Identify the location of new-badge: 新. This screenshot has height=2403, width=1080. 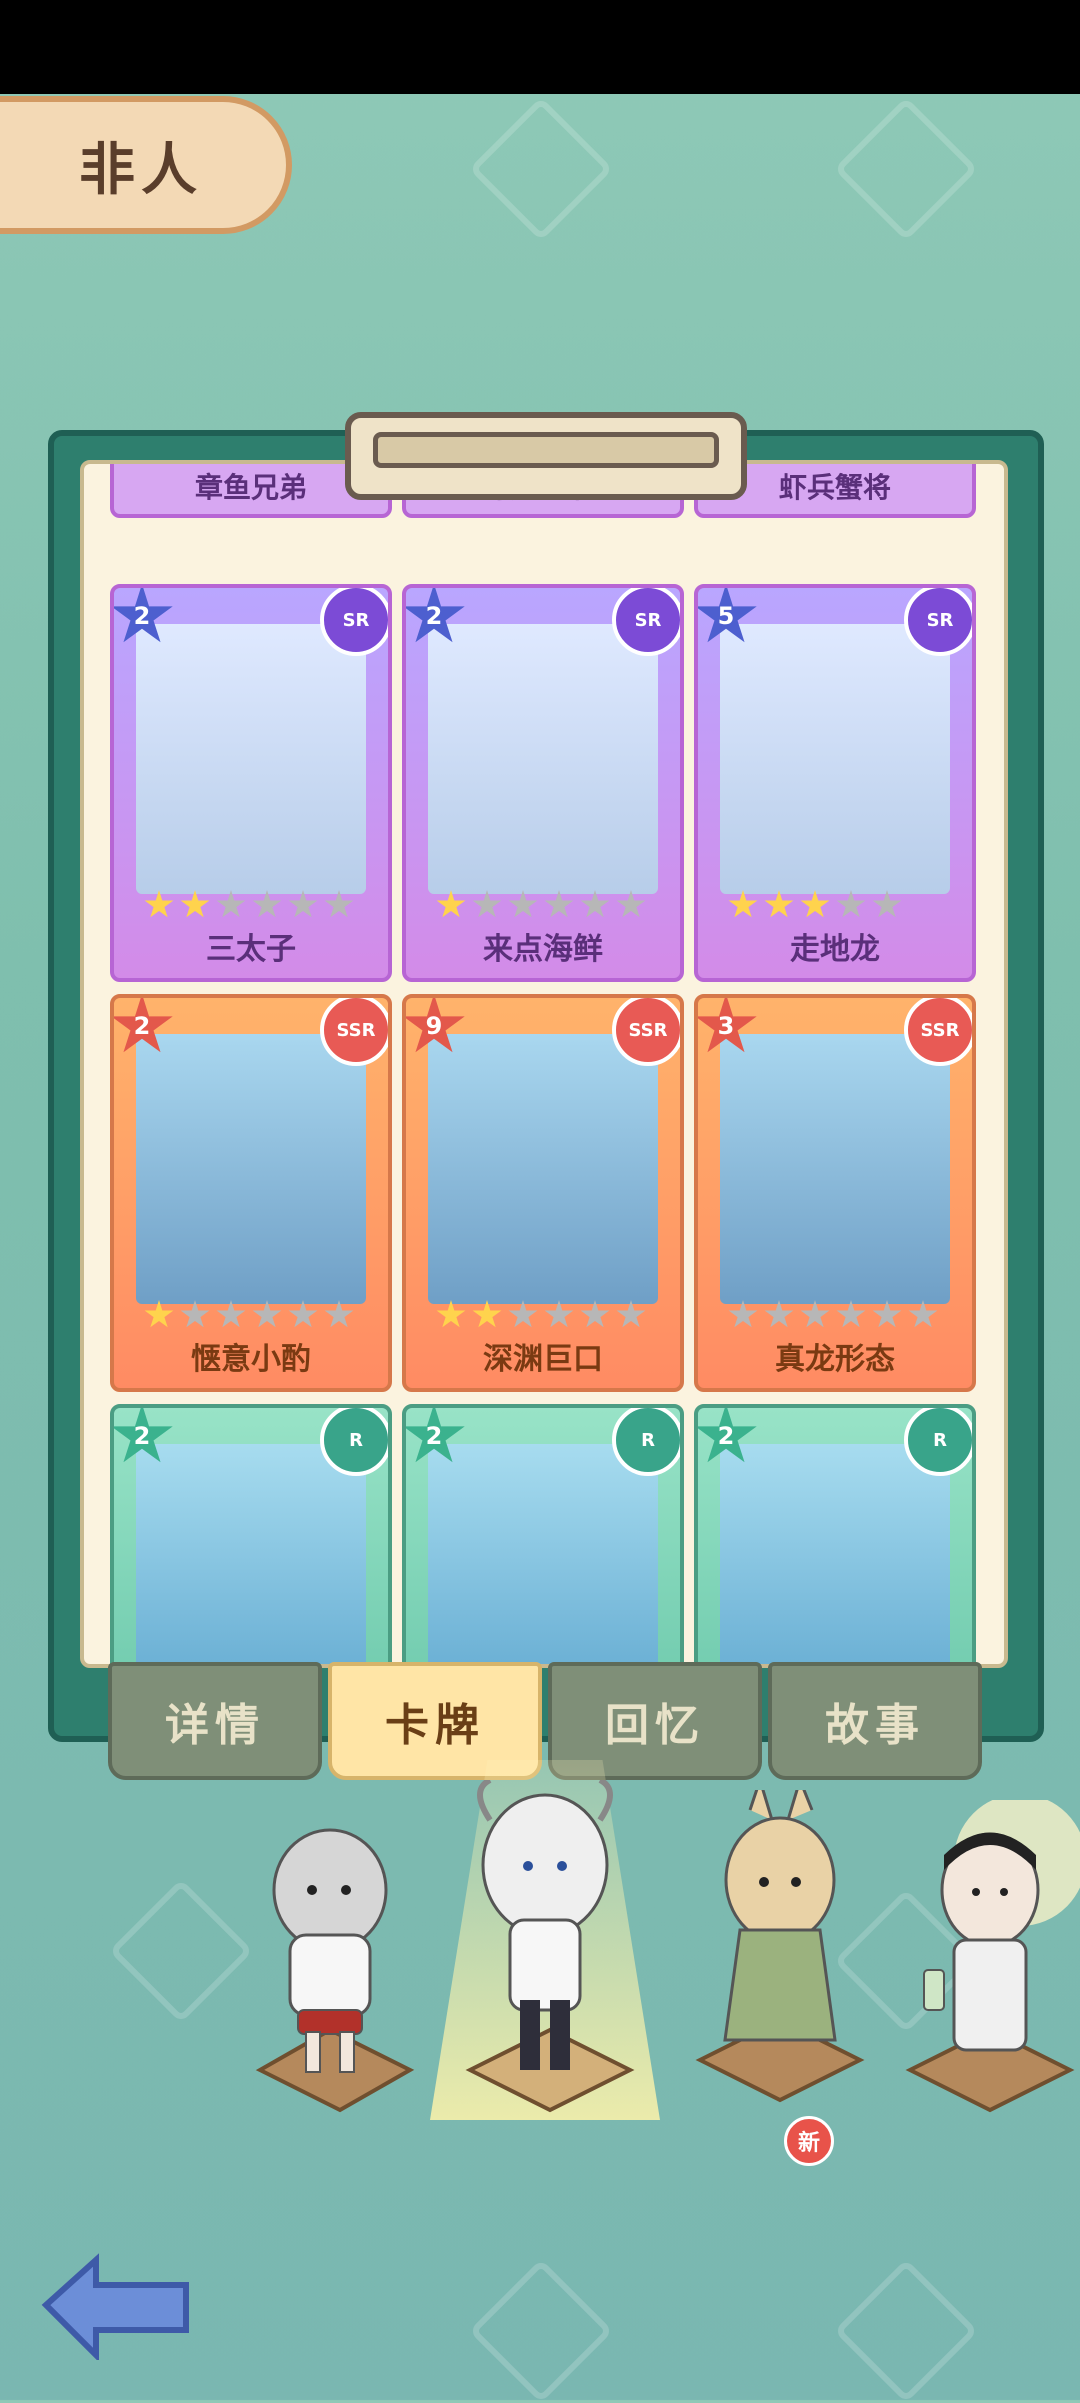
(809, 2141).